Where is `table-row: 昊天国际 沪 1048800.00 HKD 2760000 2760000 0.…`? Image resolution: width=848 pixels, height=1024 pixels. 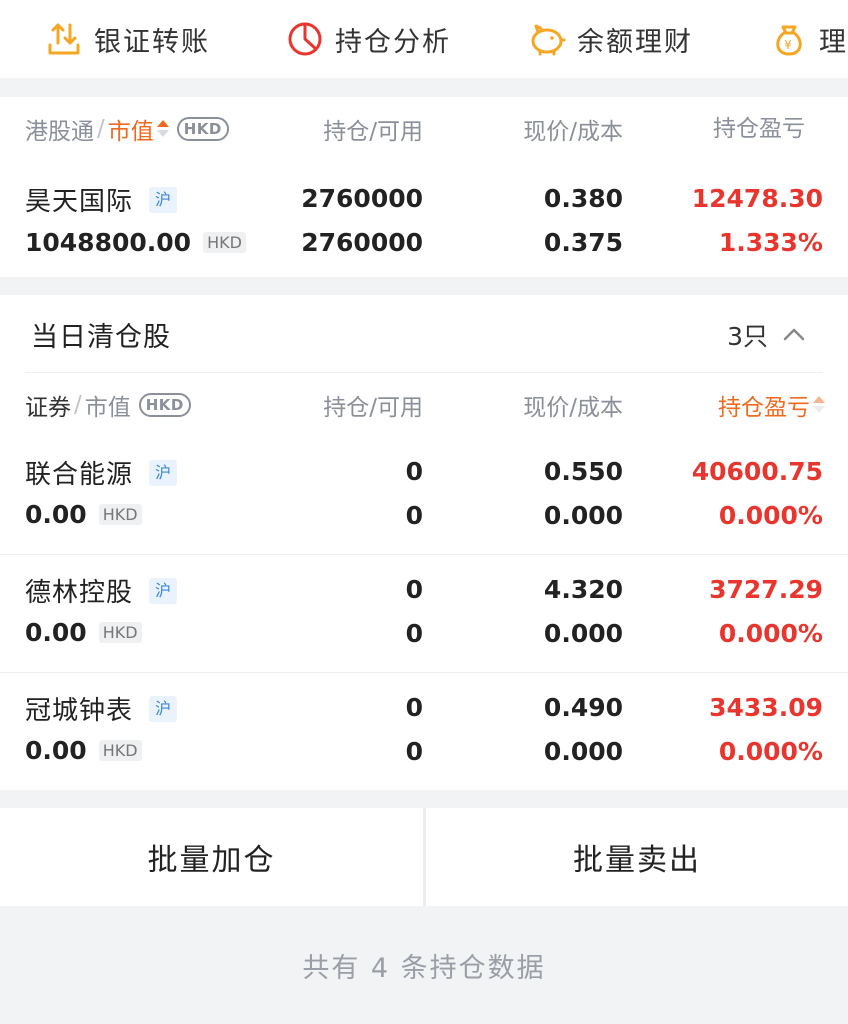 table-row: 昊天国际 沪 1048800.00 HKD 2760000 2760000 0.… is located at coordinates (424, 227).